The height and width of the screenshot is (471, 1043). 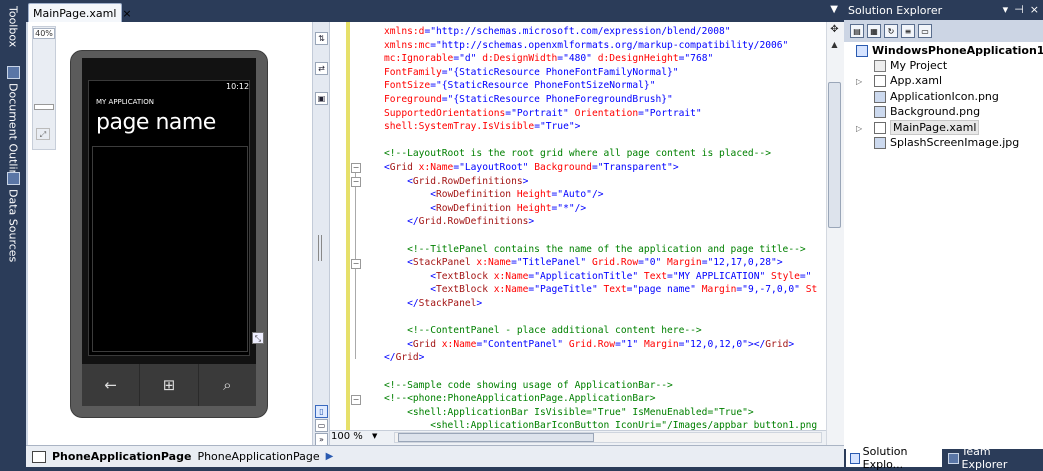 I want to click on zoom-slider-thumb, so click(x=44, y=107).